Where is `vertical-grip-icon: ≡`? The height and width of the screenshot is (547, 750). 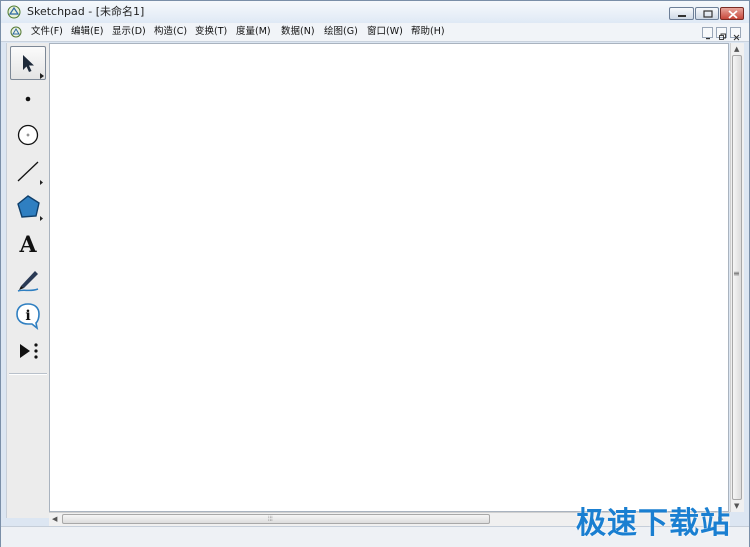
vertical-grip-icon: ≡ is located at coordinates (736, 273).